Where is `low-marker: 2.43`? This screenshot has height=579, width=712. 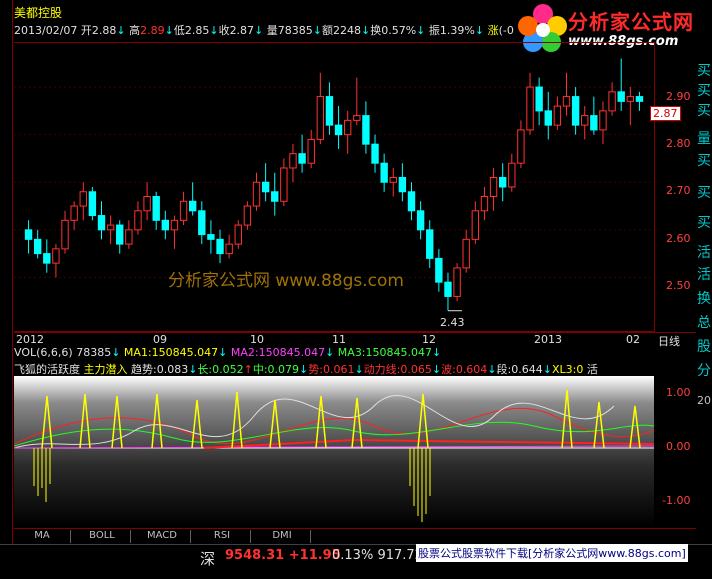 low-marker: 2.43 is located at coordinates (452, 322).